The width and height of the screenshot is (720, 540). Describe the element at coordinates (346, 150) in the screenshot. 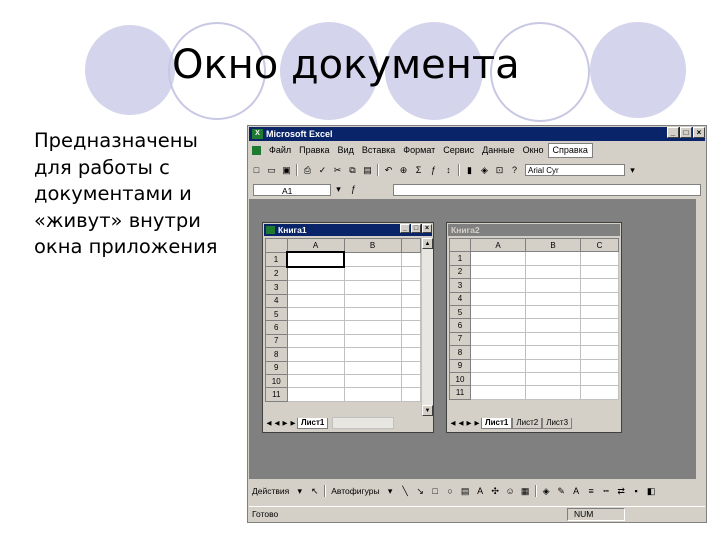

I see `menu-view: Вид` at that location.